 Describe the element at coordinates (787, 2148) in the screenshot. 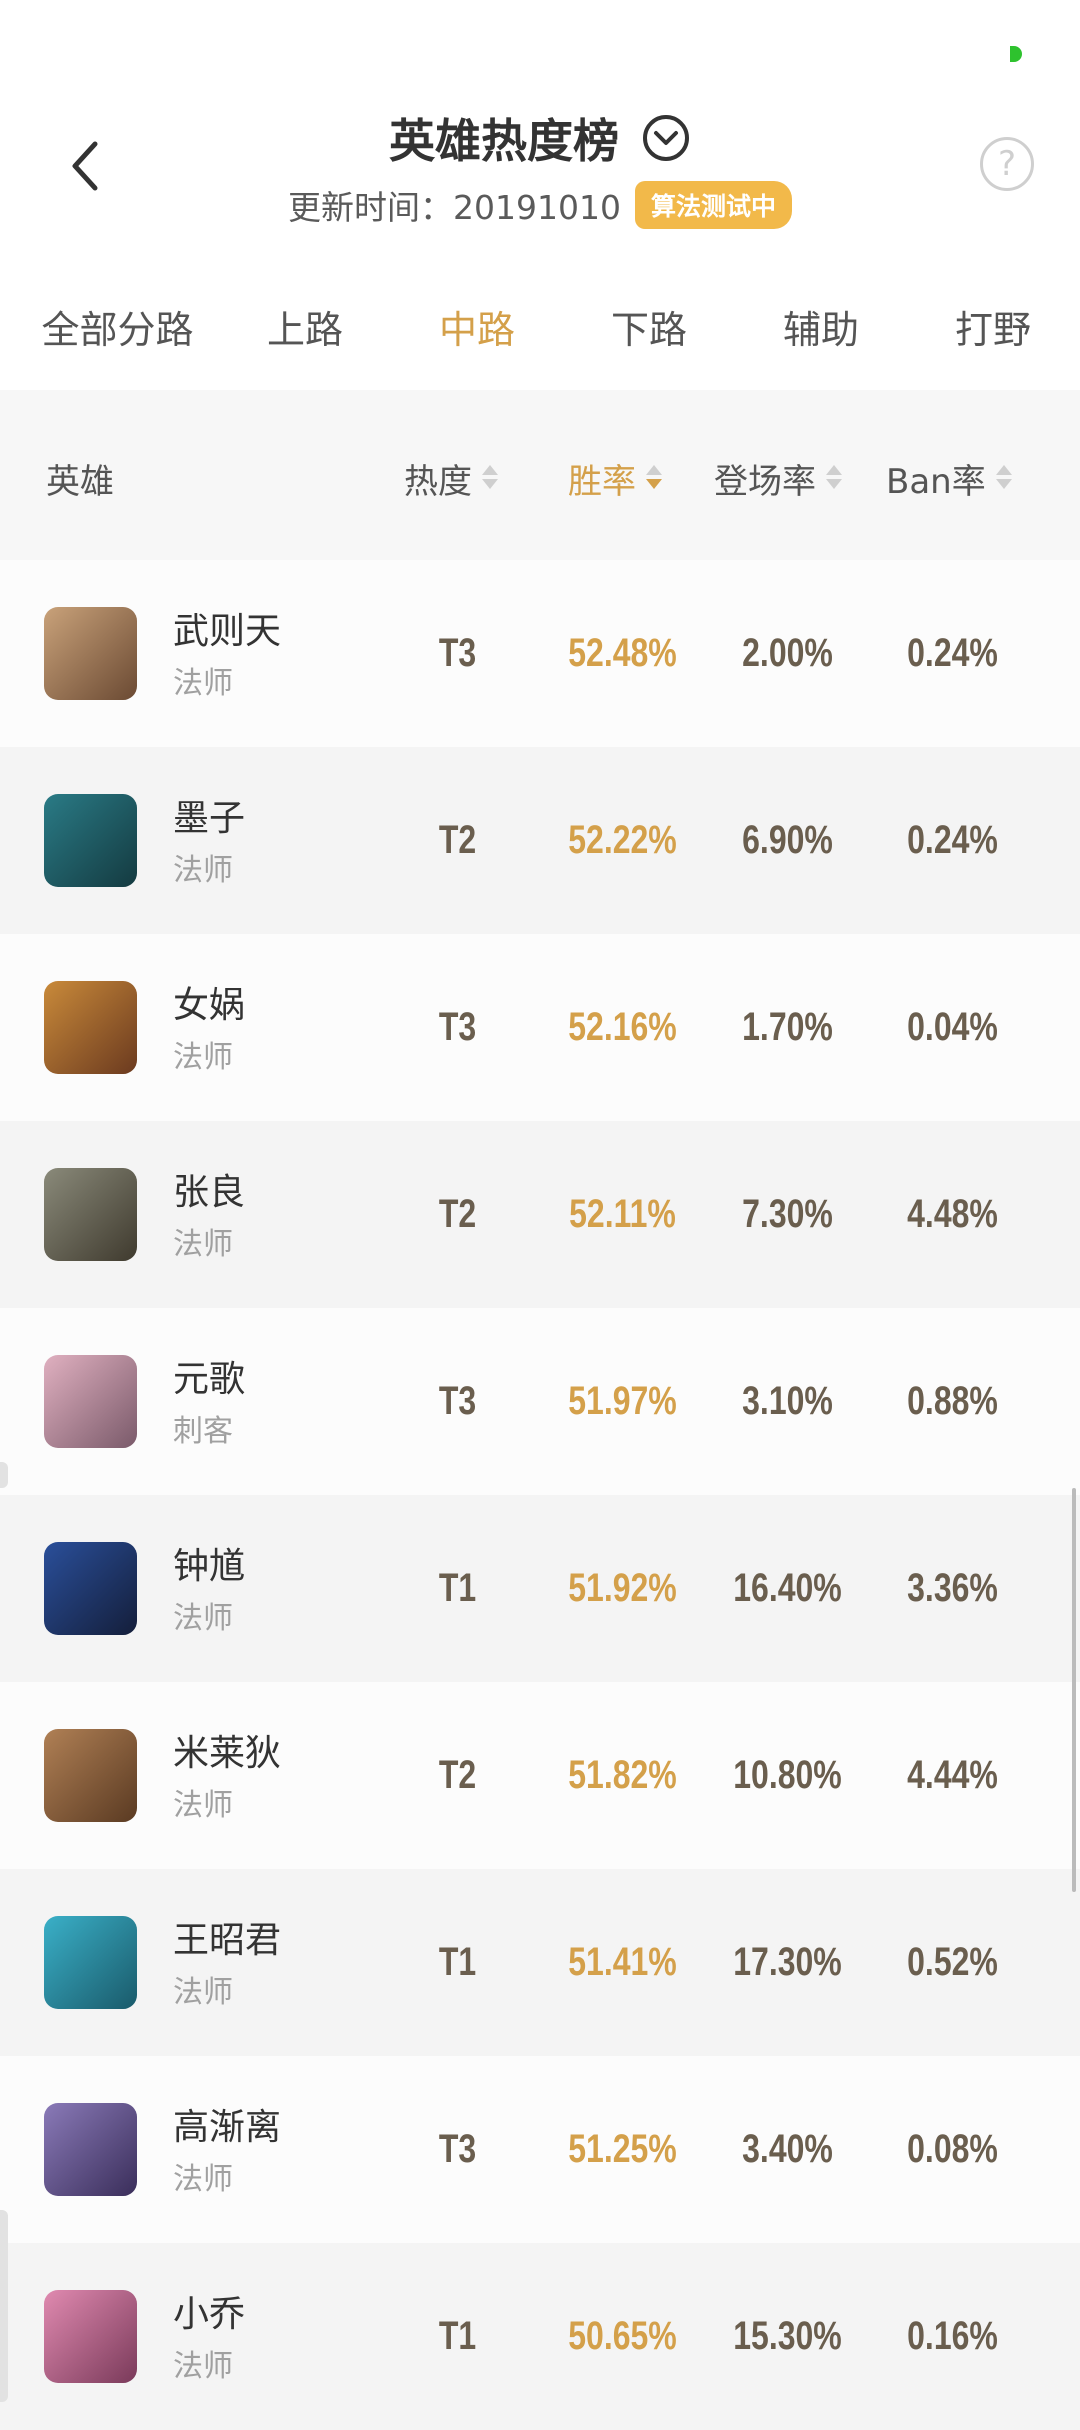

I see `pick-rate: 3.40%` at that location.